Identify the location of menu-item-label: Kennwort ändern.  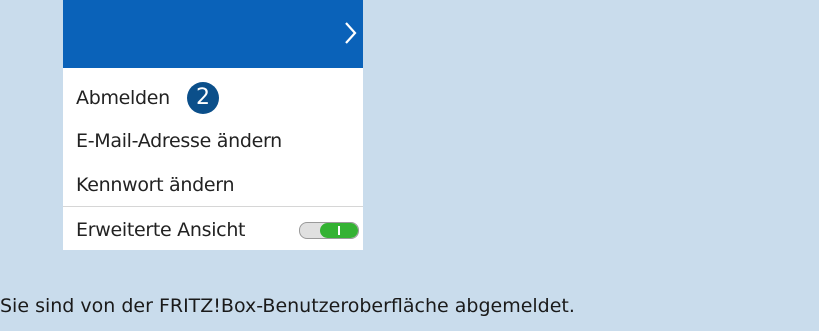
(155, 185).